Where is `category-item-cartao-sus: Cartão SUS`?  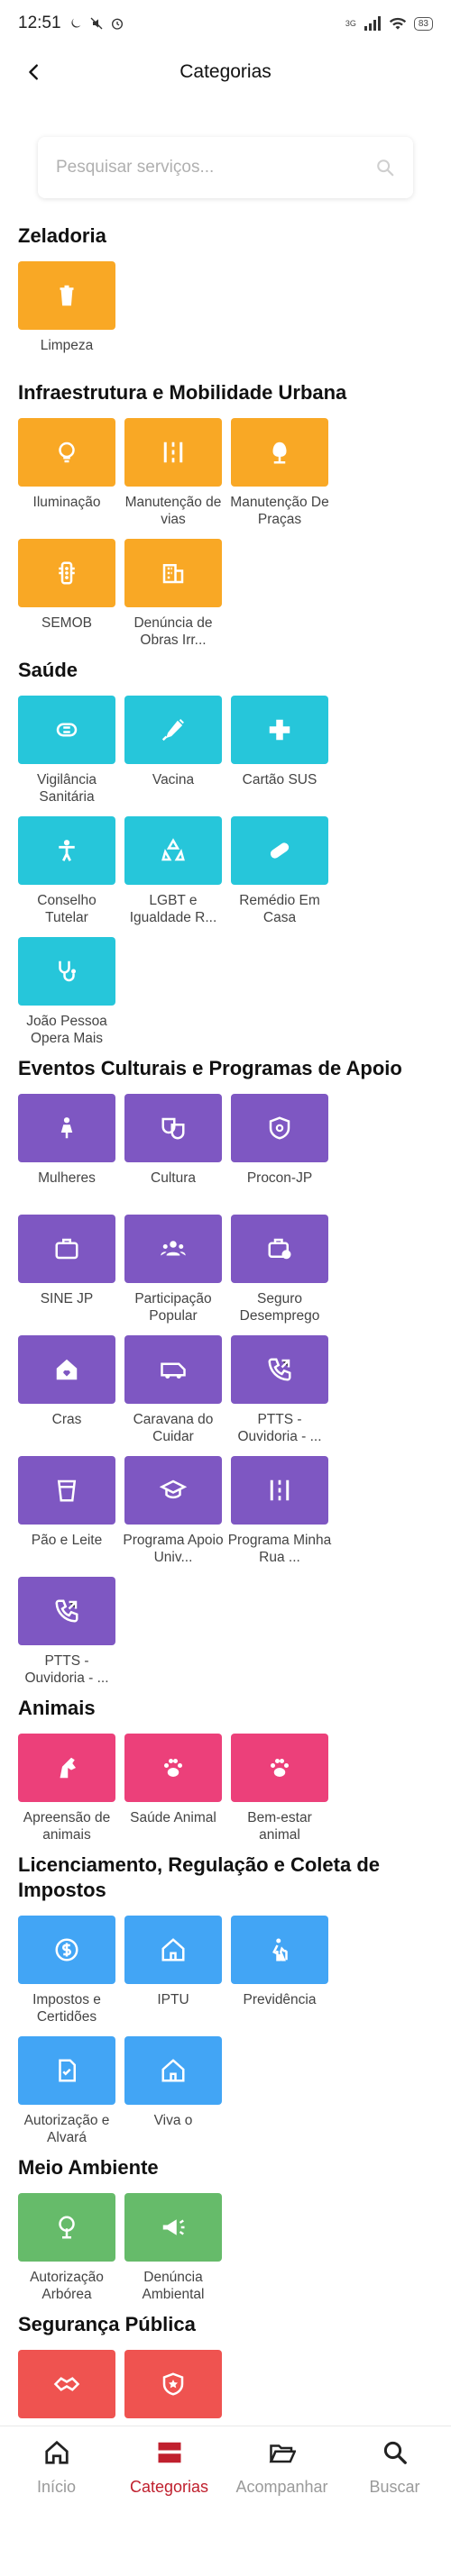
category-item-cartao-sus: Cartão SUS is located at coordinates (279, 751).